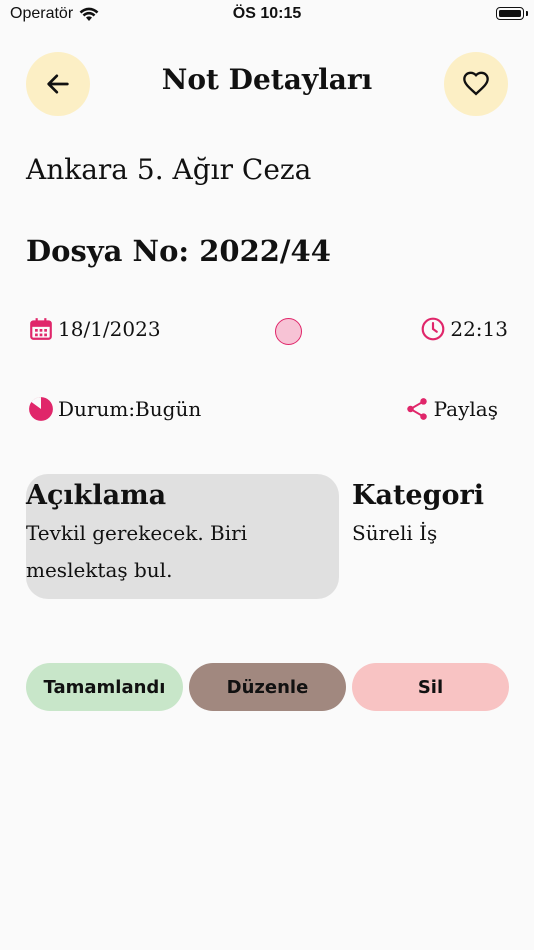 Image resolution: width=534 pixels, height=950 pixels. I want to click on category-title: Kategori, so click(418, 495).